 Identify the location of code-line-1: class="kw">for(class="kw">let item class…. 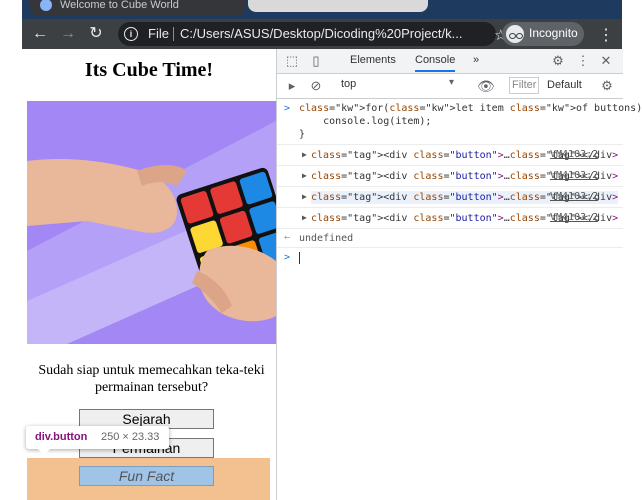
(470, 108).